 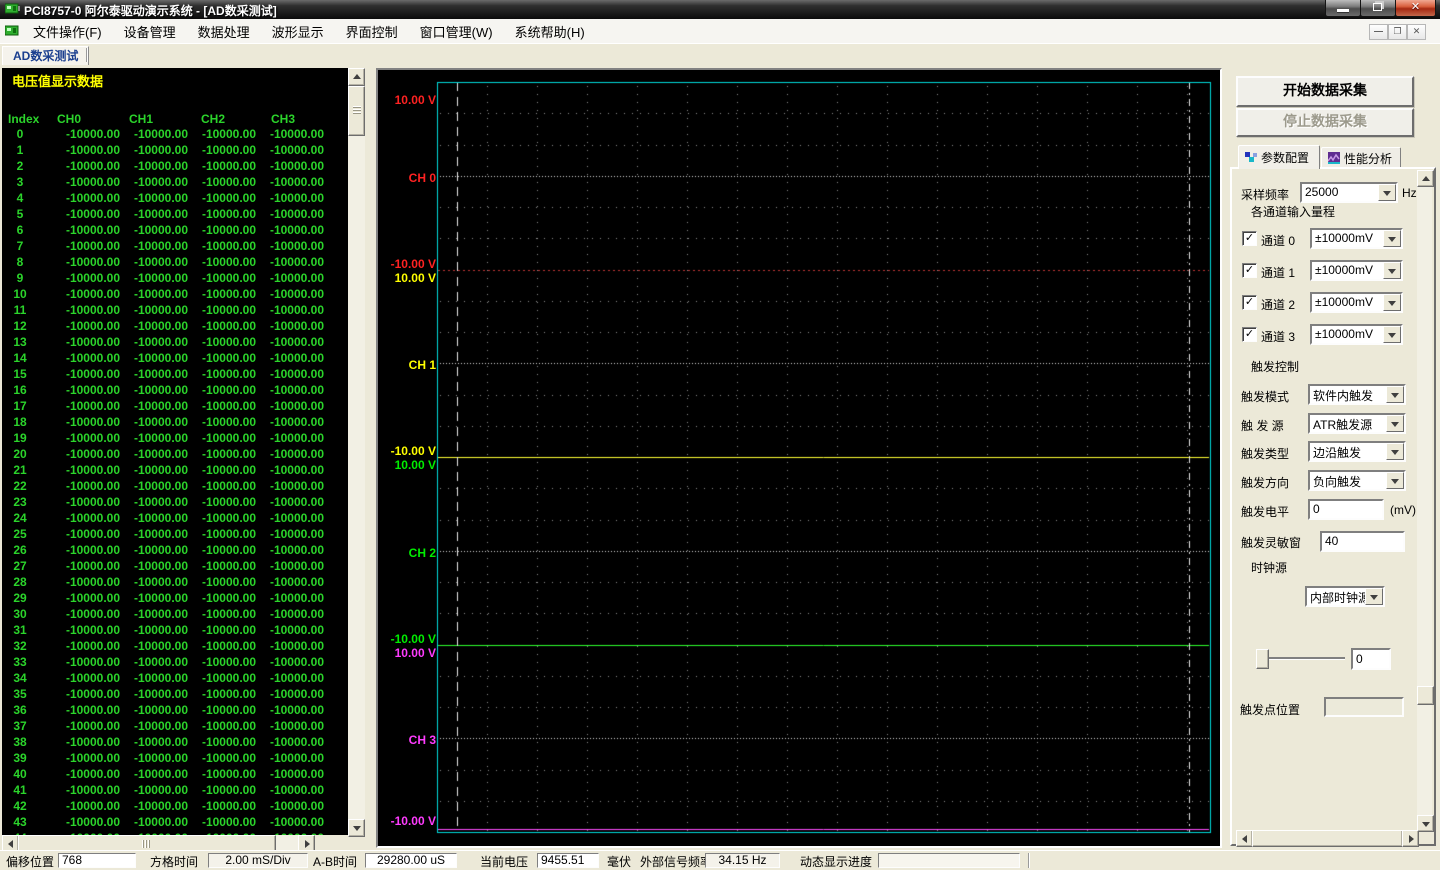 What do you see at coordinates (150, 31) in the screenshot?
I see `menu-item-2: 设备管理` at bounding box center [150, 31].